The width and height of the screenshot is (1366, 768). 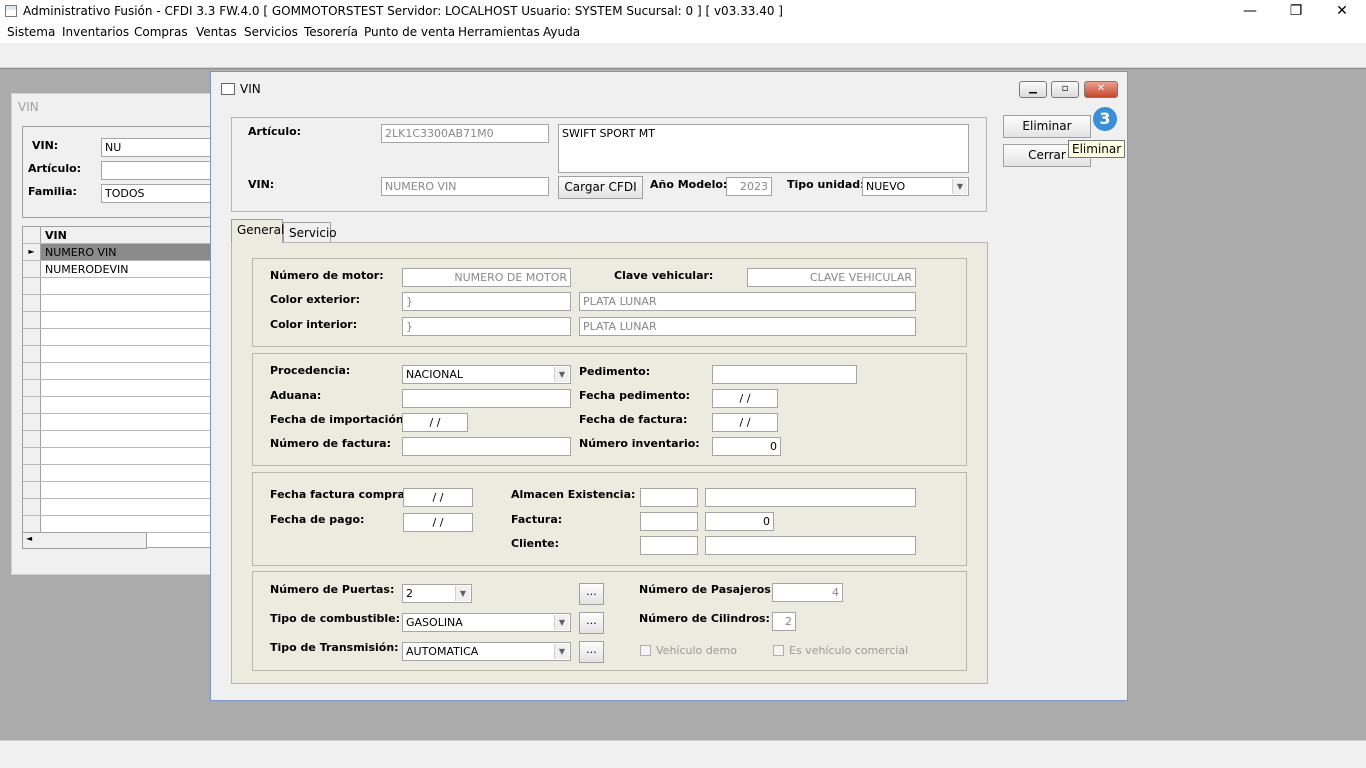 I want to click on tab-general: General, so click(x=257, y=231).